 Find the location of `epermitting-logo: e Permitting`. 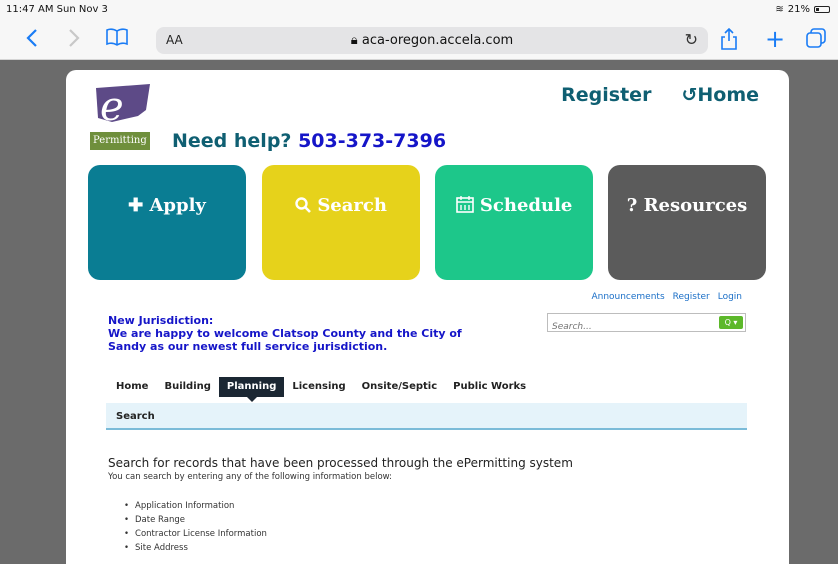

epermitting-logo: e Permitting is located at coordinates (124, 117).